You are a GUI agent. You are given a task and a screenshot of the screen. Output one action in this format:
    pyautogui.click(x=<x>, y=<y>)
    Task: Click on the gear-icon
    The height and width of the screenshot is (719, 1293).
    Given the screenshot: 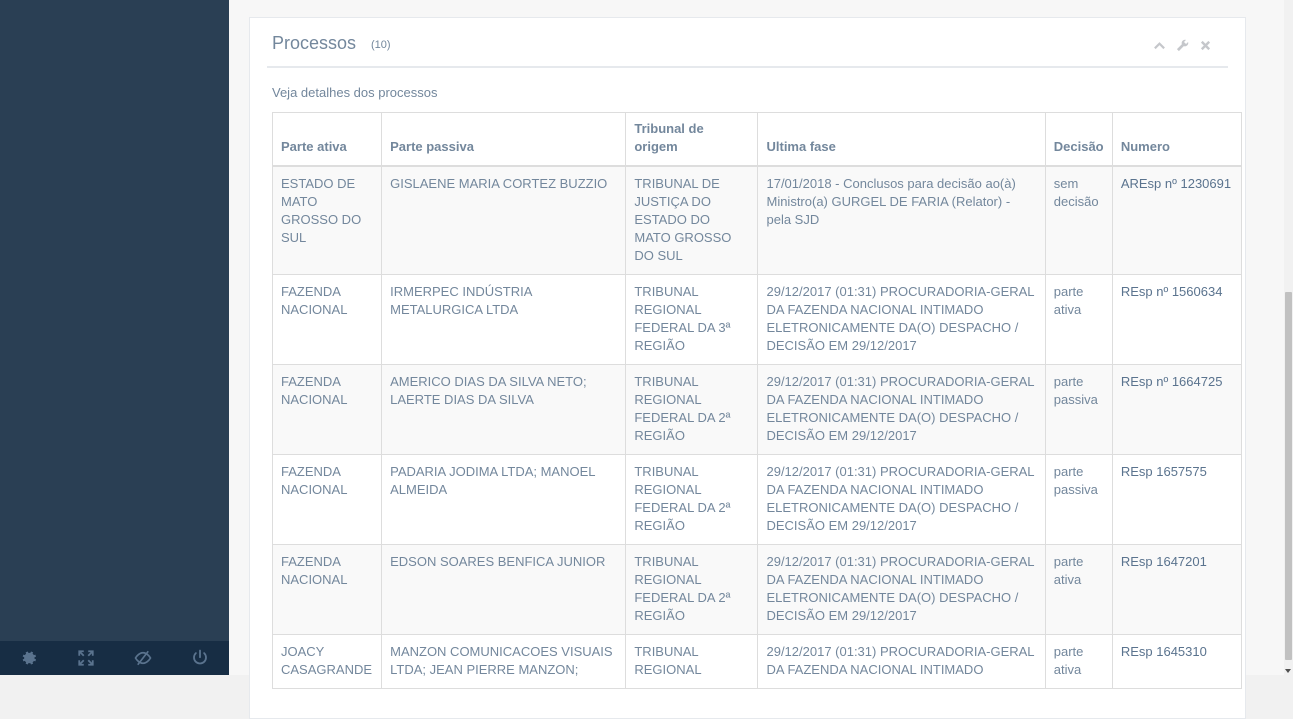 What is the action you would take?
    pyautogui.click(x=29, y=658)
    